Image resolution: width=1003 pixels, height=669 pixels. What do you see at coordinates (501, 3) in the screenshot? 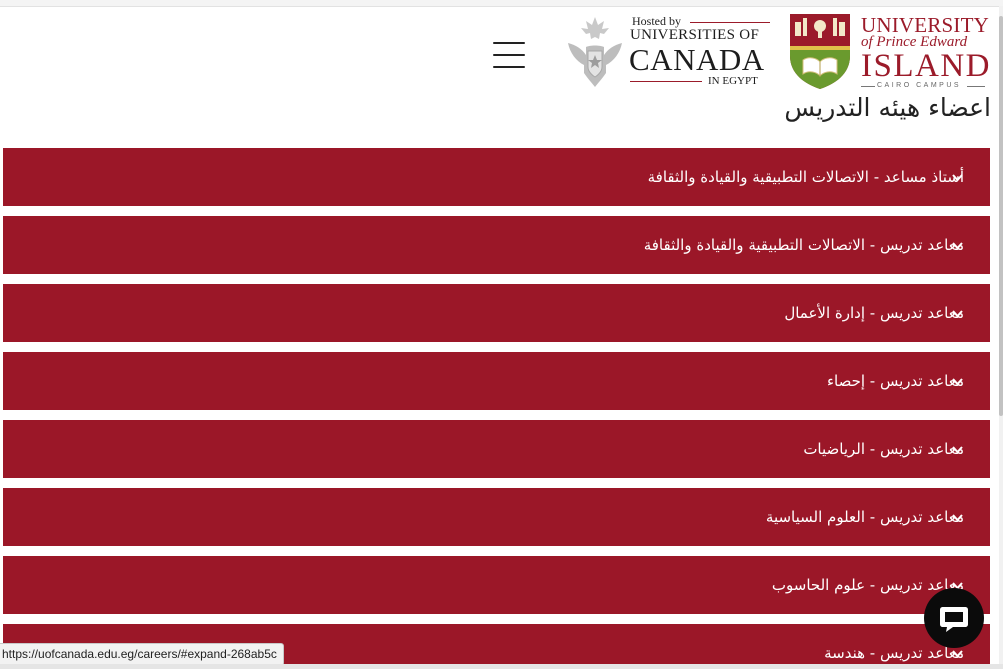
I see `browser-top-edge` at bounding box center [501, 3].